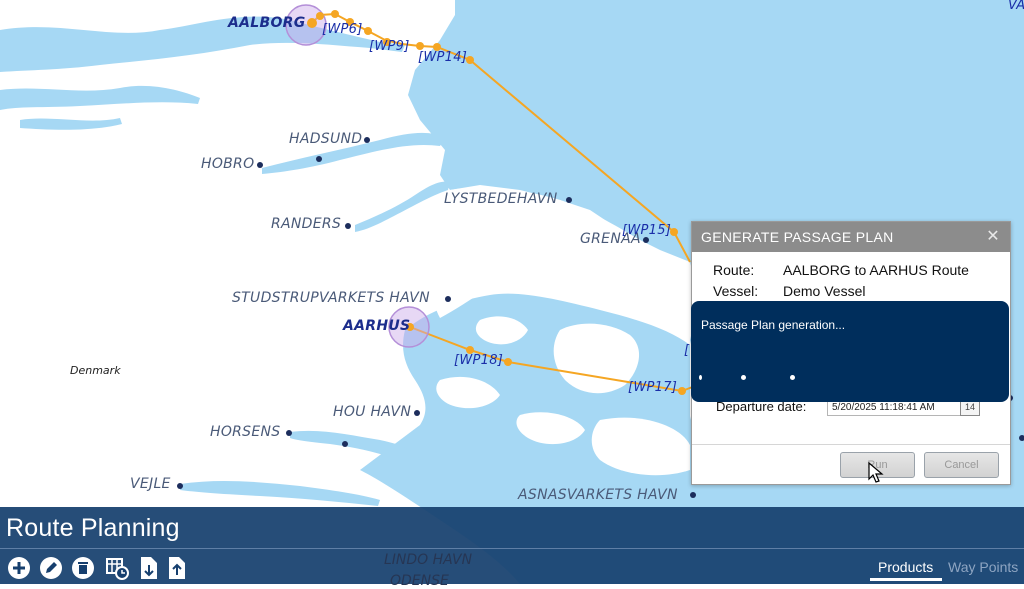 Image resolution: width=1024 pixels, height=589 pixels. I want to click on add-icon, so click(19, 568).